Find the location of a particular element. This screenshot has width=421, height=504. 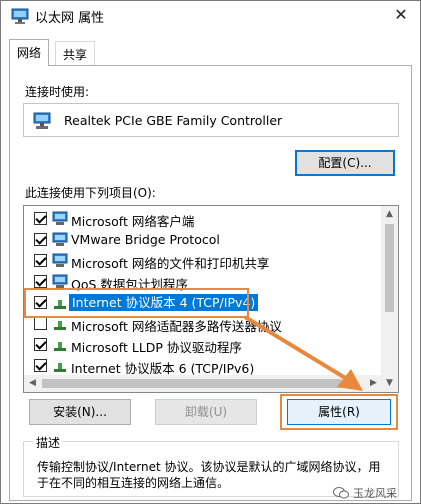

highlight-frame-properties is located at coordinates (339, 412).